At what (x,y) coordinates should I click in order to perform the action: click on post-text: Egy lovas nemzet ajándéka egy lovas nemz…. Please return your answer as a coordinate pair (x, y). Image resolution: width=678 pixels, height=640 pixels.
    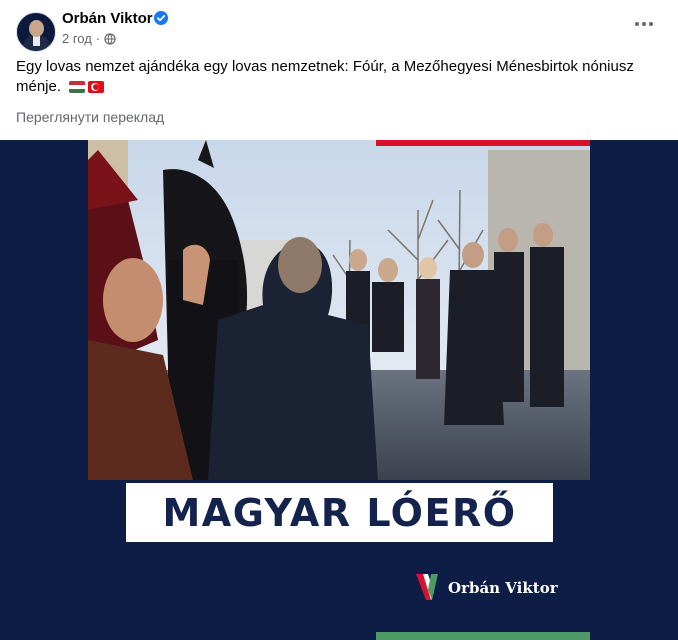
    Looking at the image, I should click on (325, 76).